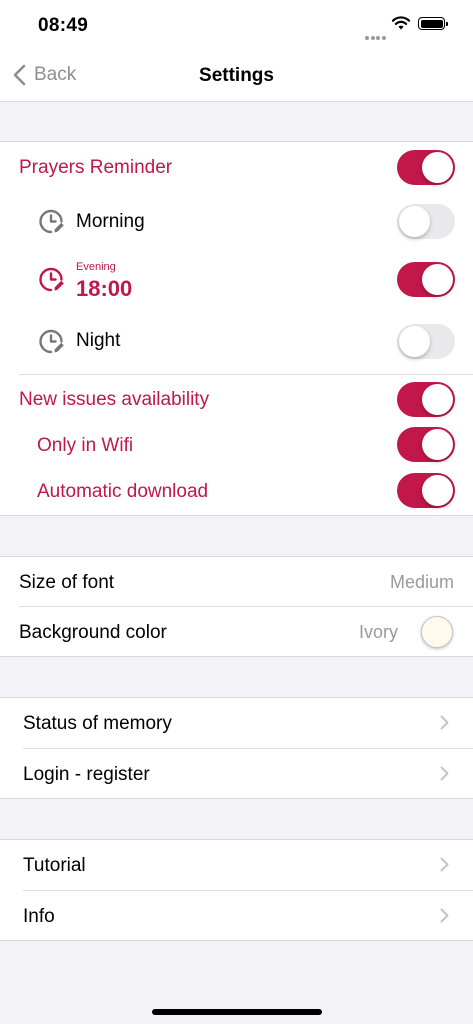 The height and width of the screenshot is (1024, 473). Describe the element at coordinates (401, 23) in the screenshot. I see `wifi-icon` at that location.